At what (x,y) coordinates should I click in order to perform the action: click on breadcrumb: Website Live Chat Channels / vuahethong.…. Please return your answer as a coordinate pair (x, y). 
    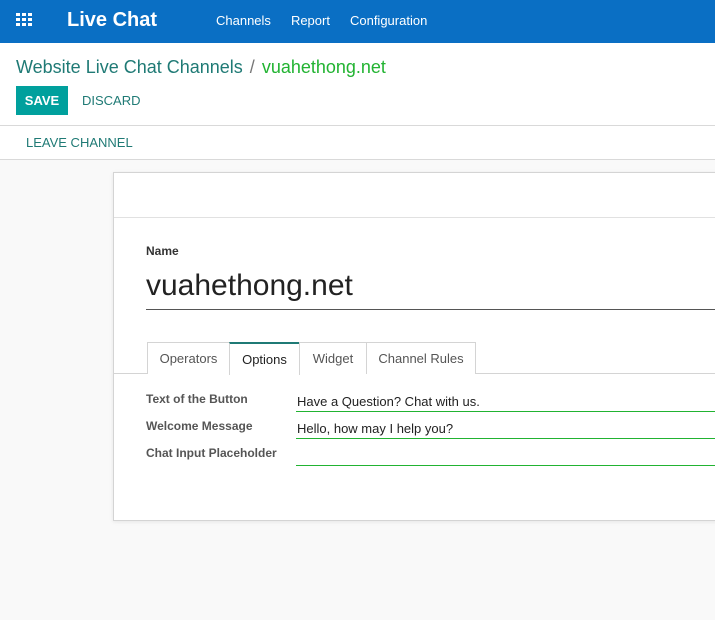
    Looking at the image, I should click on (201, 67).